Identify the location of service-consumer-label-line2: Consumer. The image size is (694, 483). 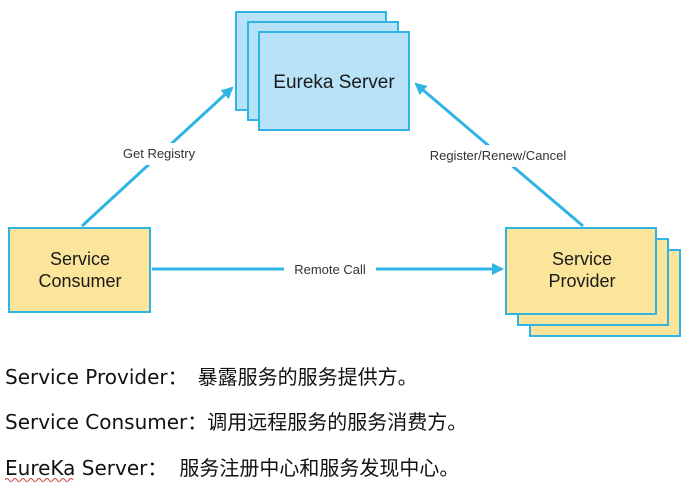
(79, 281).